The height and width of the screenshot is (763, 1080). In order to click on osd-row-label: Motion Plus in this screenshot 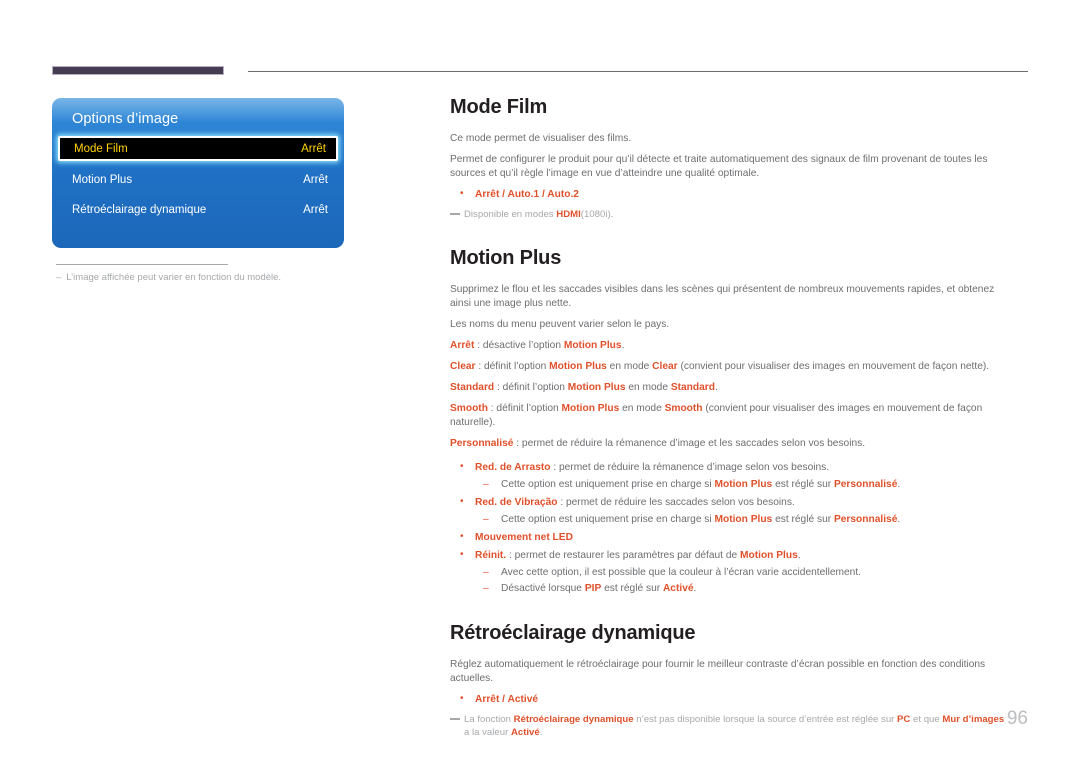, I will do `click(102, 179)`.